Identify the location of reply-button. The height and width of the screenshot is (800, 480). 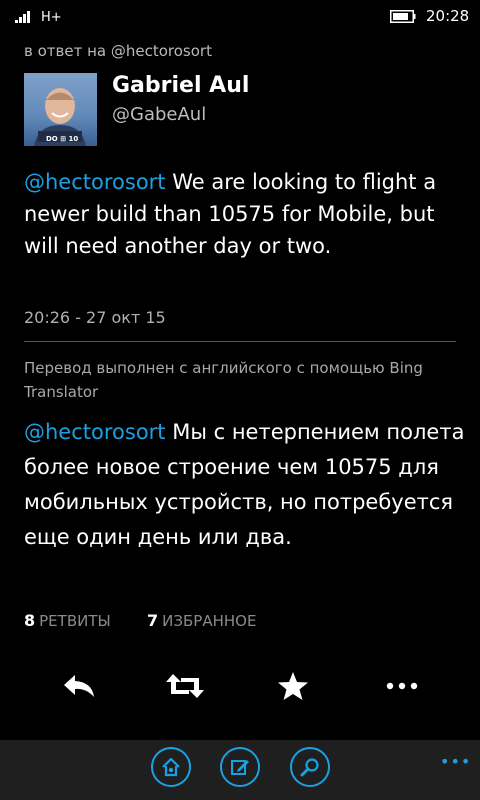
(79, 686).